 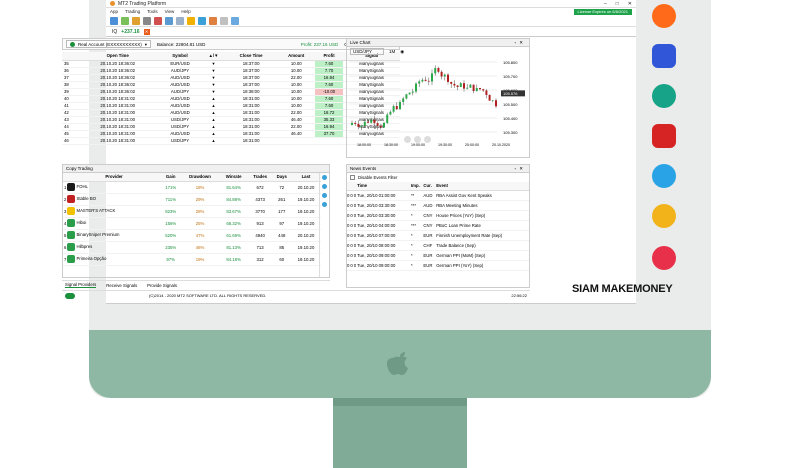 I want to click on column-header: Gain, so click(x=170, y=177).